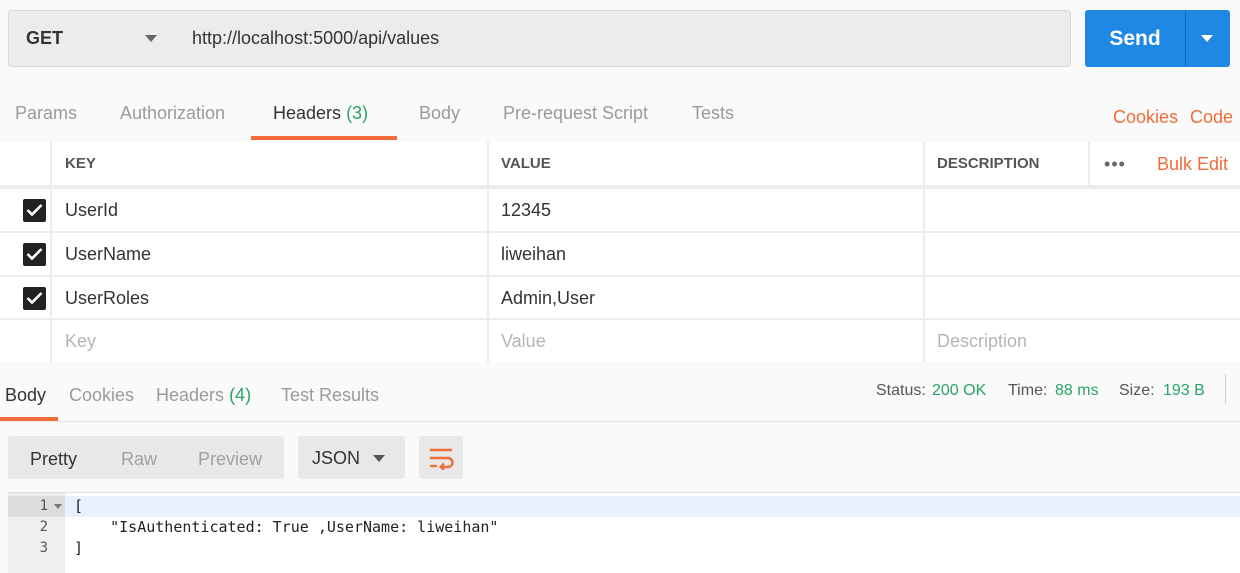 Image resolution: width=1240 pixels, height=573 pixels. Describe the element at coordinates (1185, 38) in the screenshot. I see `send-divider` at that location.